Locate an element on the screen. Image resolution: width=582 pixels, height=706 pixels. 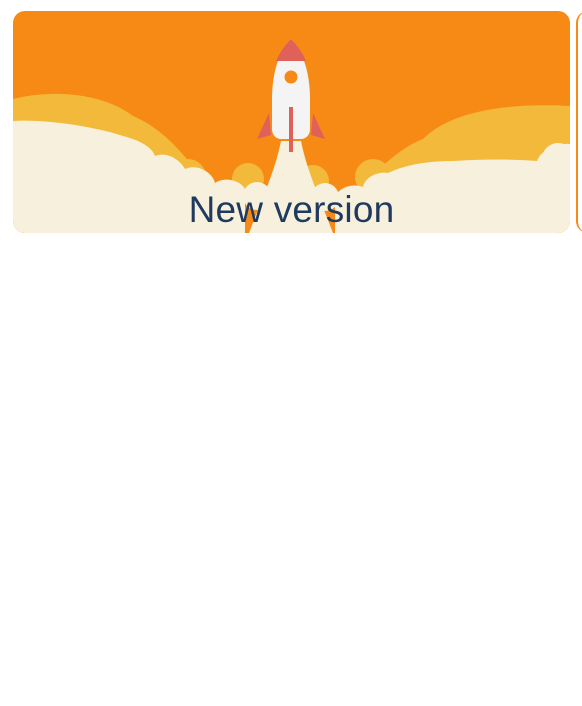
banner-title: New version is located at coordinates (291, 209).